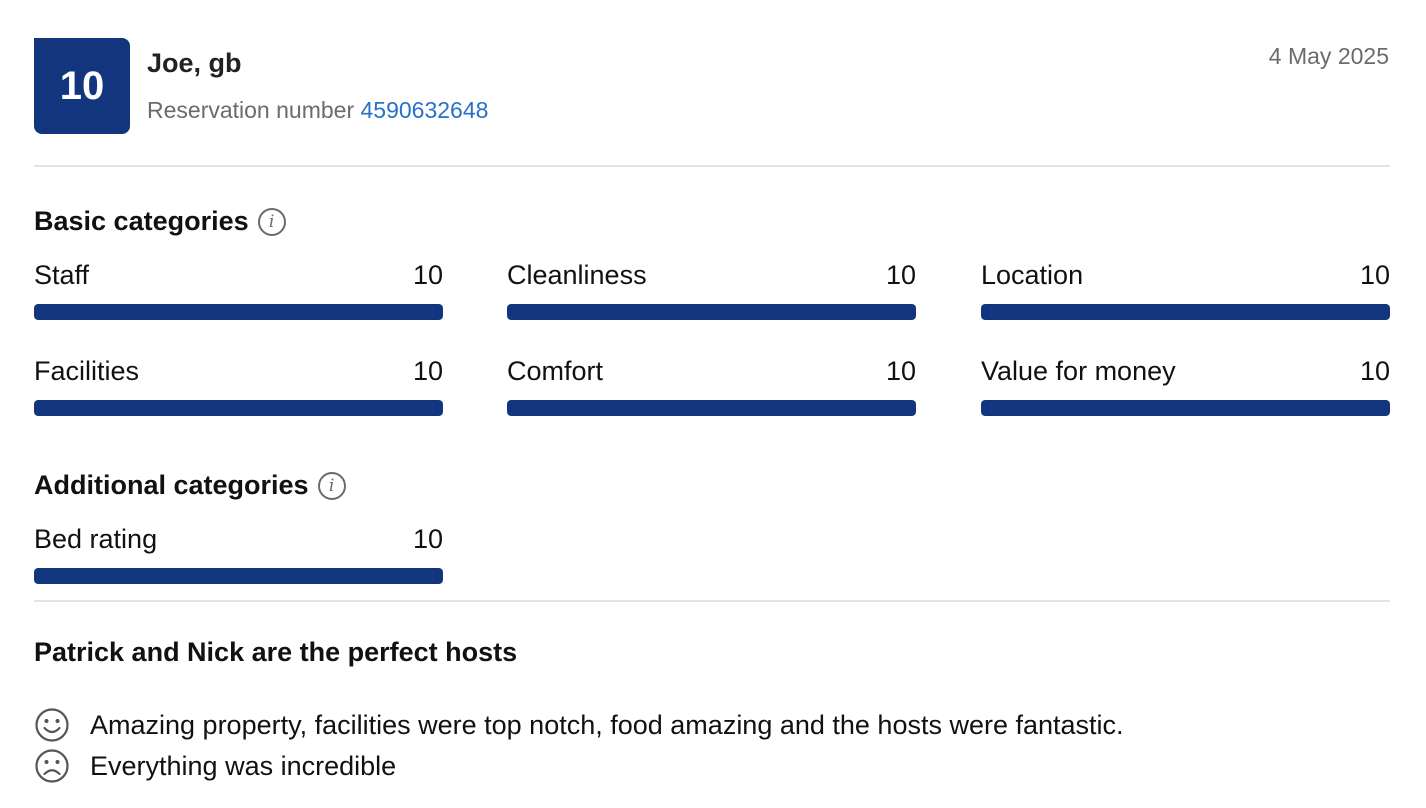  I want to click on reservation-number-link: 4590632648, so click(425, 110).